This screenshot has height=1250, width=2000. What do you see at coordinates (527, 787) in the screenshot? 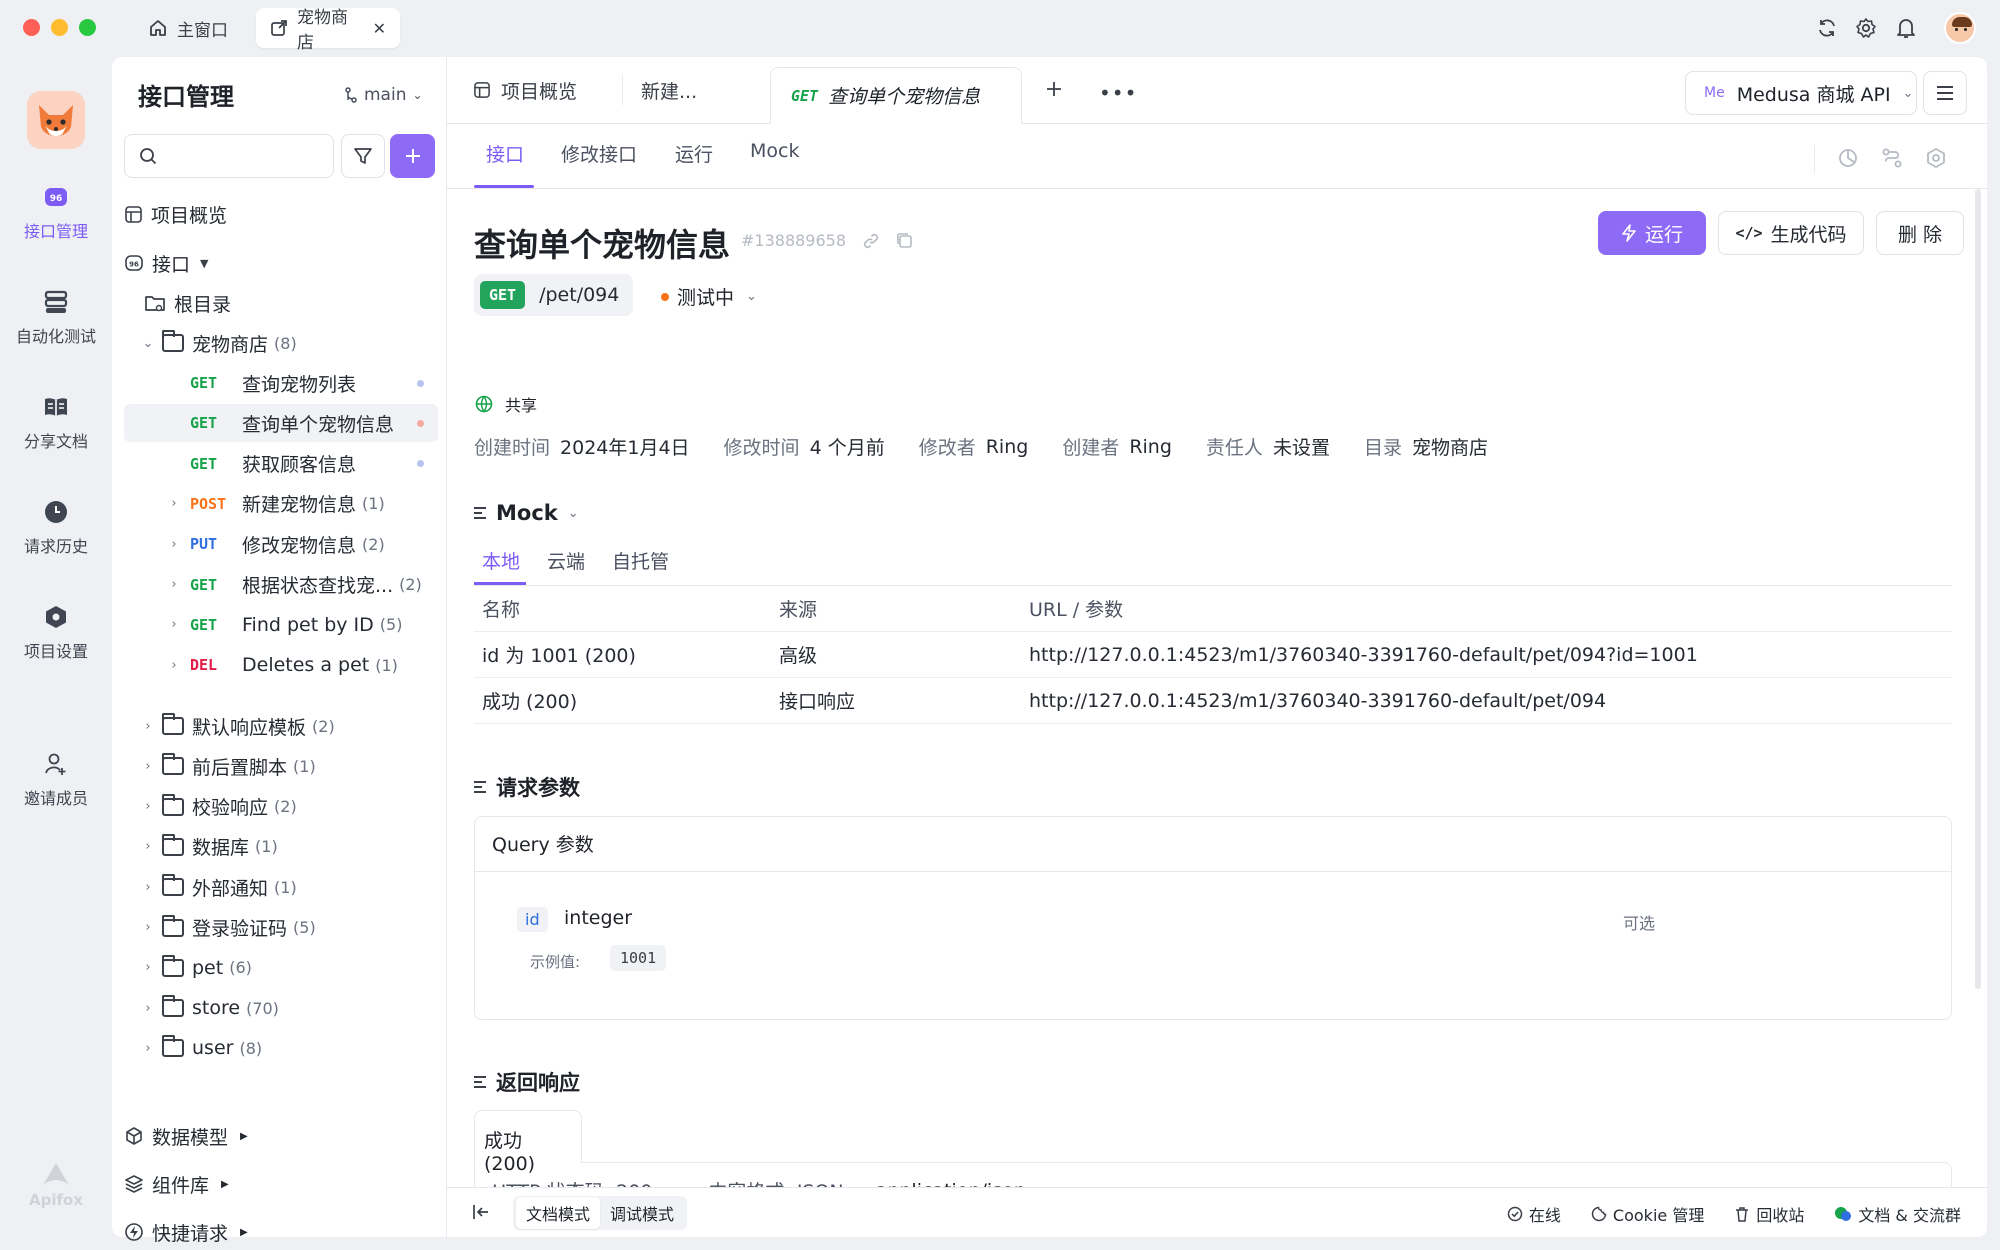
I see `params-section-title: 请求参数` at bounding box center [527, 787].